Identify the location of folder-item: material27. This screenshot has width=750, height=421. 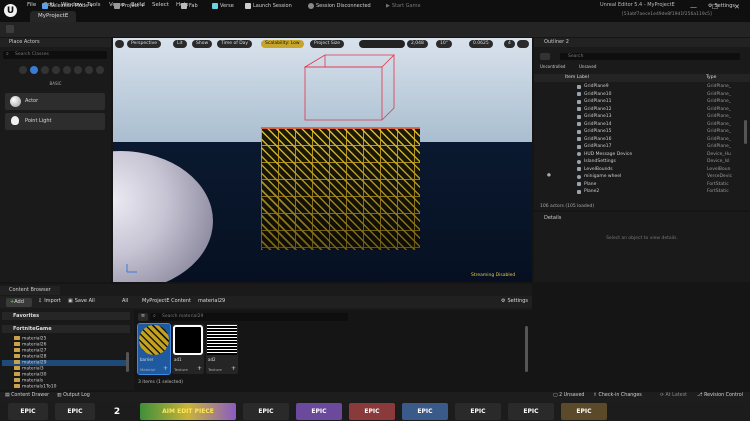
(30, 351).